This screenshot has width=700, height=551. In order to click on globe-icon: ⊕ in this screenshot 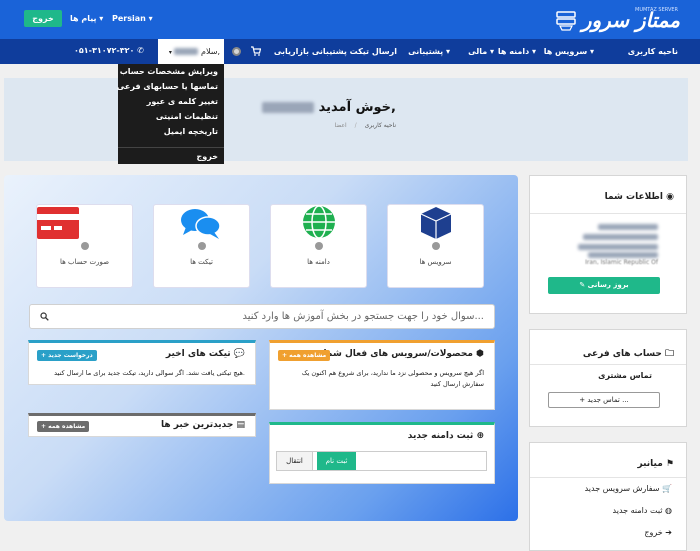, I will do `click(480, 436)`.